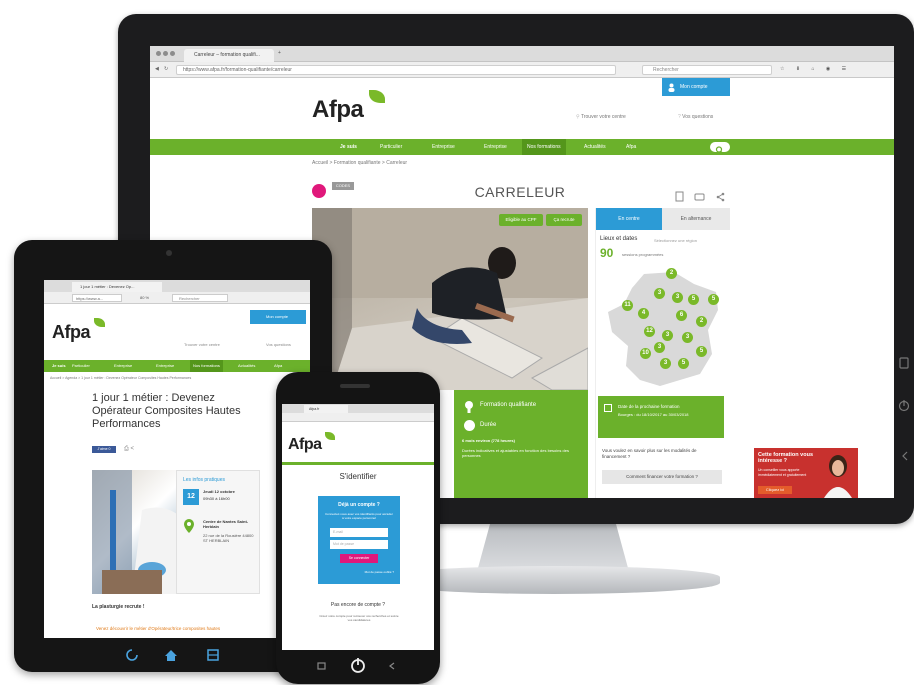 The image size is (914, 685). I want to click on calendar-icon, so click(608, 408).